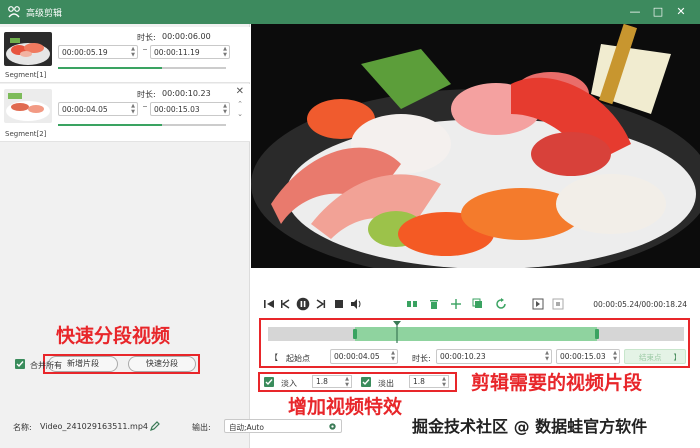  I want to click on trim-duration-label: 时长:, so click(421, 358).